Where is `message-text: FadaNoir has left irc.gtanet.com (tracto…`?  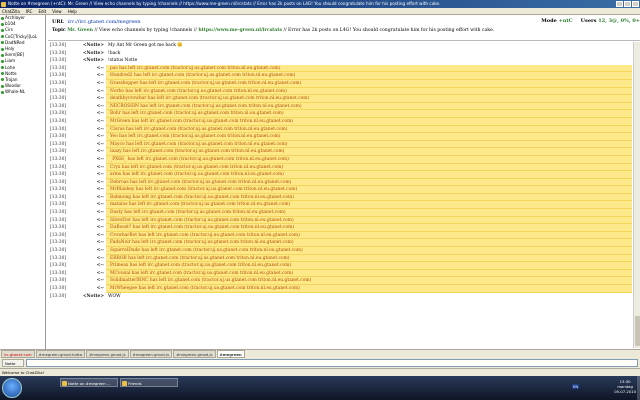 message-text: FadaNoir has left irc.gtanet.com (tracto… is located at coordinates (202, 243).